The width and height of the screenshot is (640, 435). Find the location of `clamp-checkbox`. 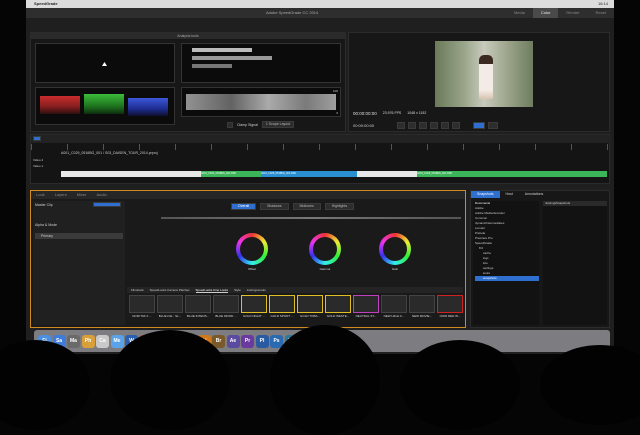

clamp-checkbox is located at coordinates (230, 124).